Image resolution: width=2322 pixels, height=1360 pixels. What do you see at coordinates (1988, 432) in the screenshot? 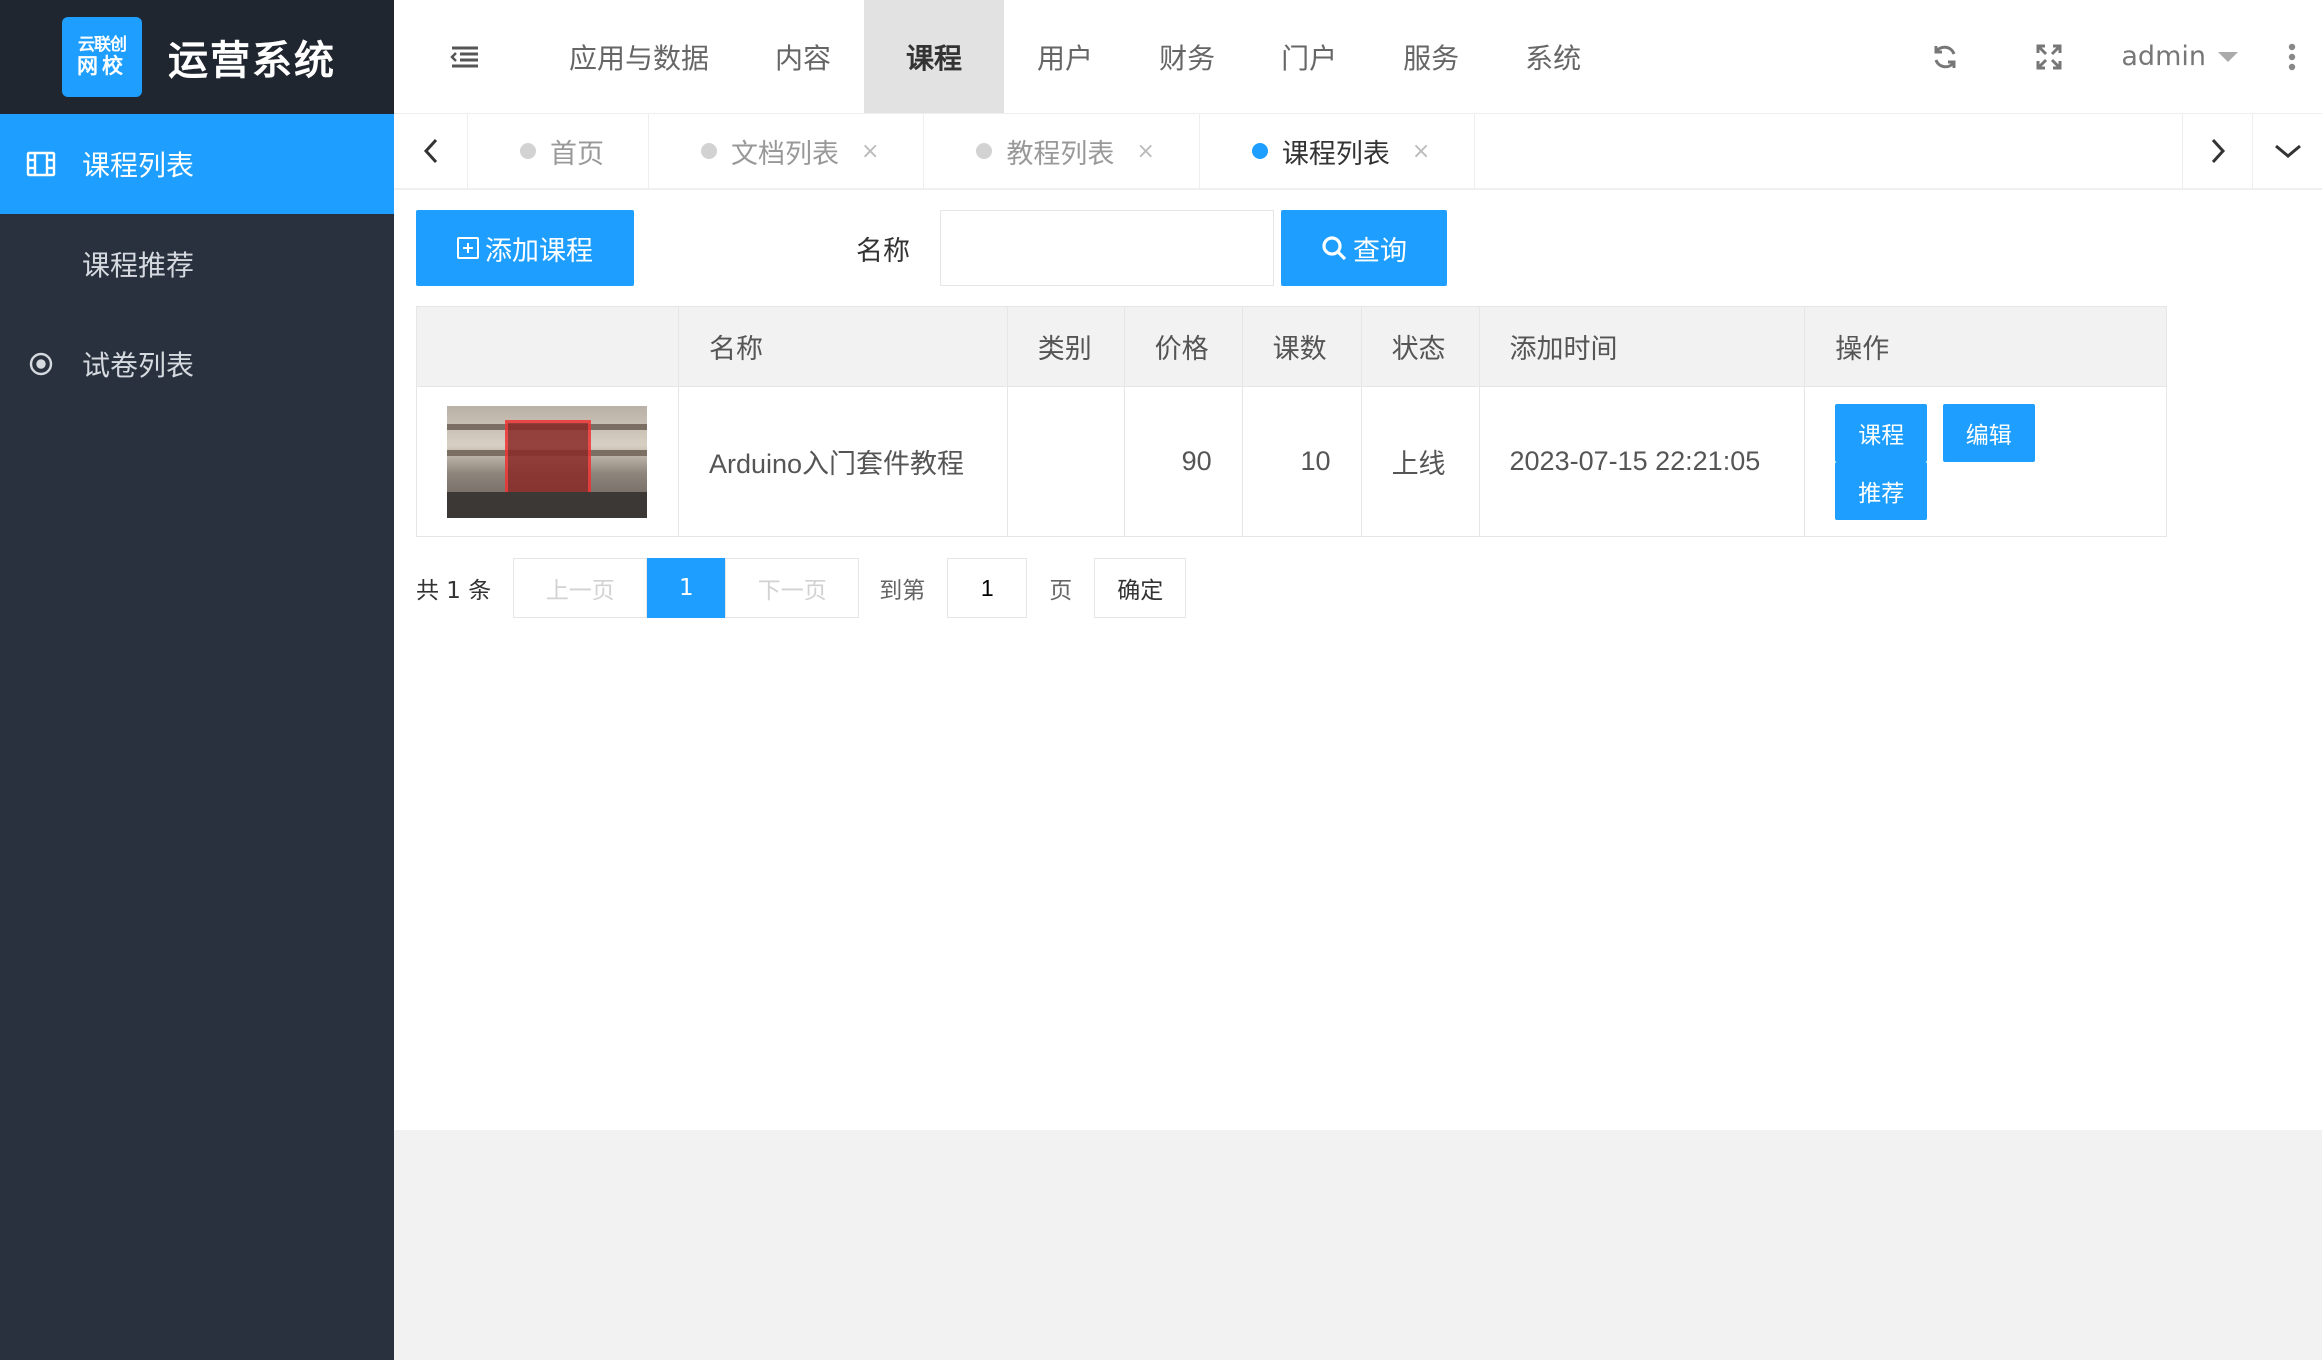
I see `edit-button: 编辑` at bounding box center [1988, 432].